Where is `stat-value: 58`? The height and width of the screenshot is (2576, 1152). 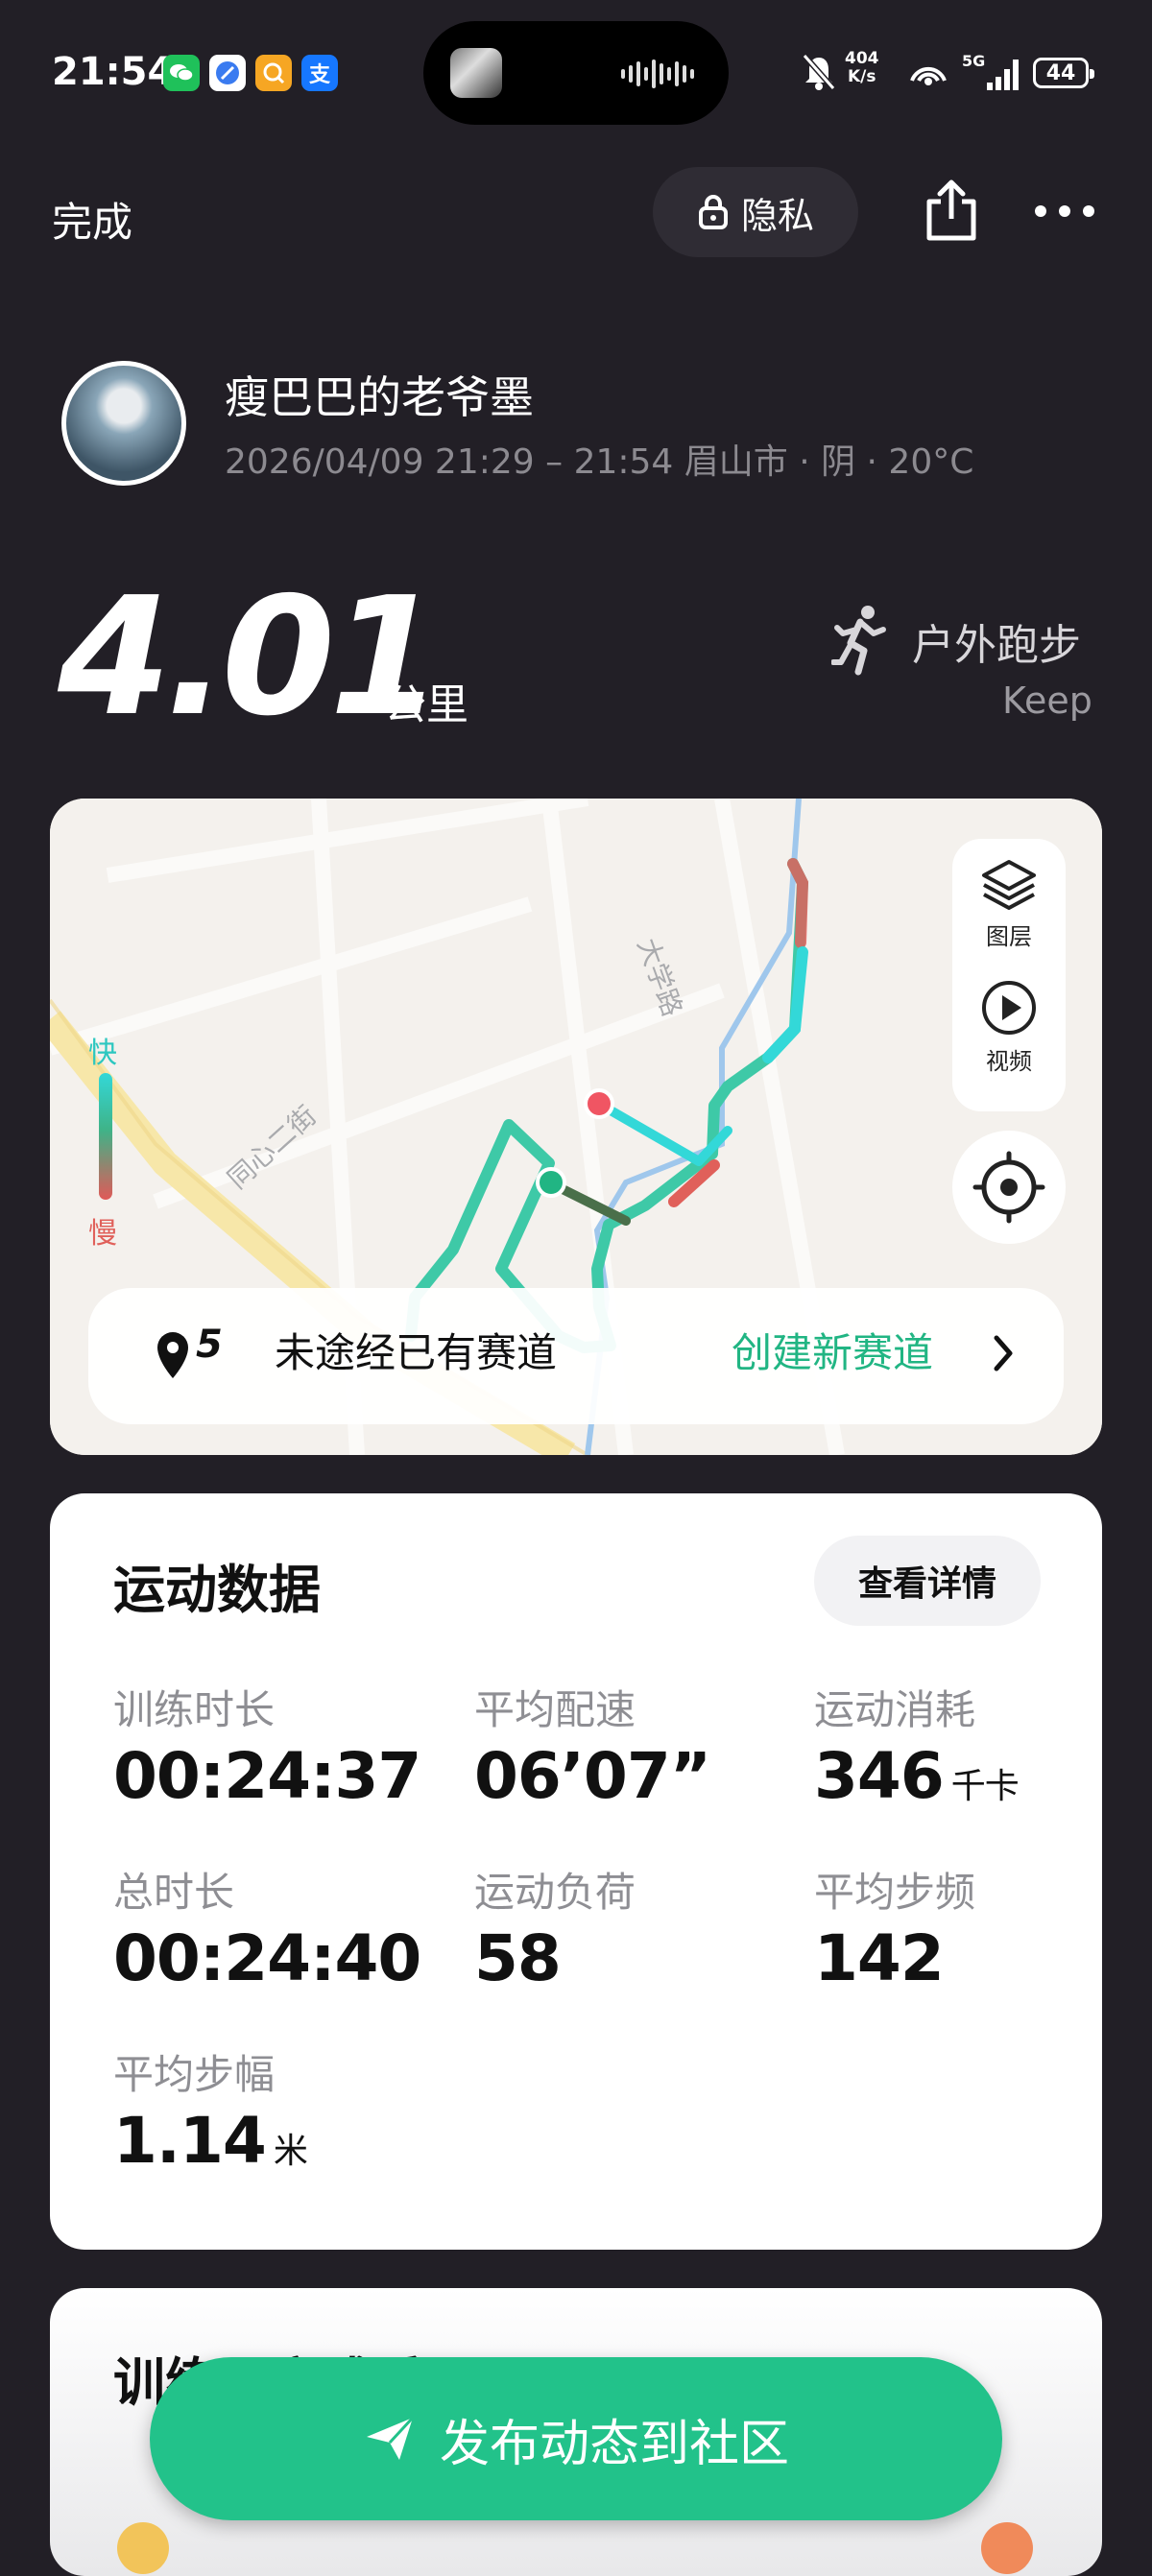 stat-value: 58 is located at coordinates (518, 1958).